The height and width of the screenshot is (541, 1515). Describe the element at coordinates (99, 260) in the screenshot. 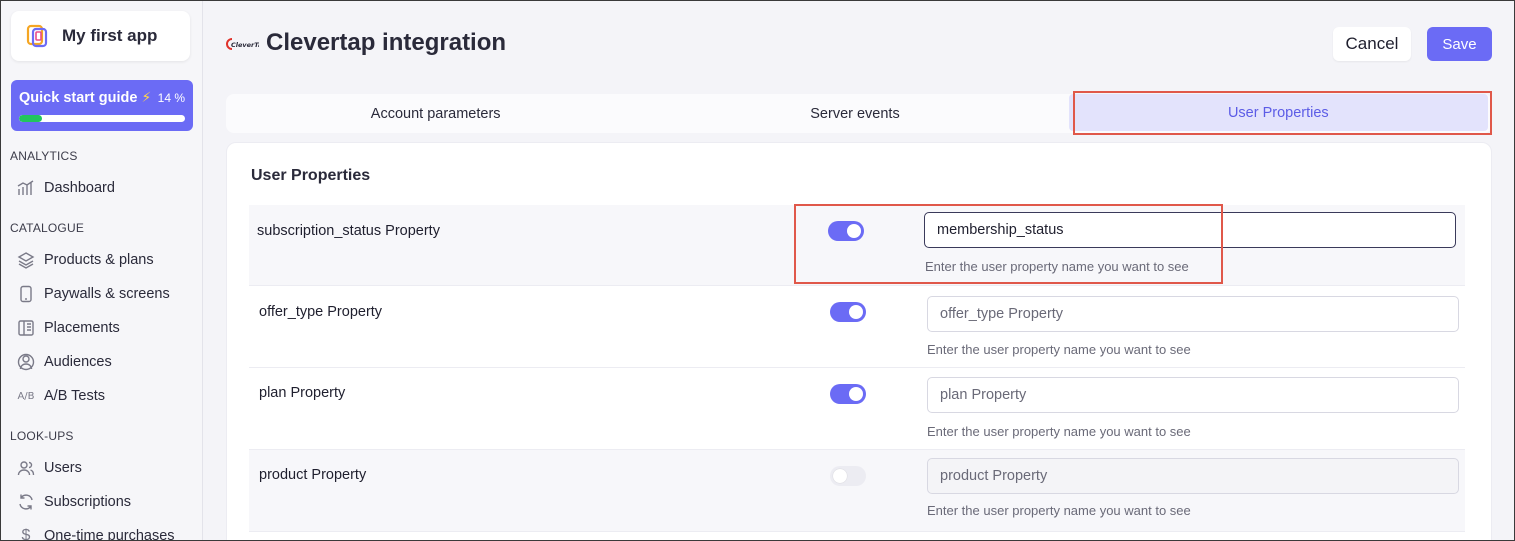

I see `sidebar-item-label: Products & plans` at that location.